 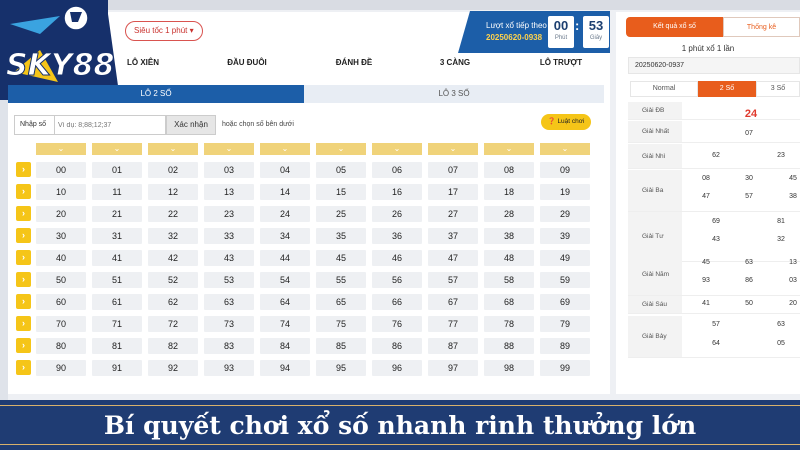 I want to click on number-cell: 52, so click(x=173, y=280).